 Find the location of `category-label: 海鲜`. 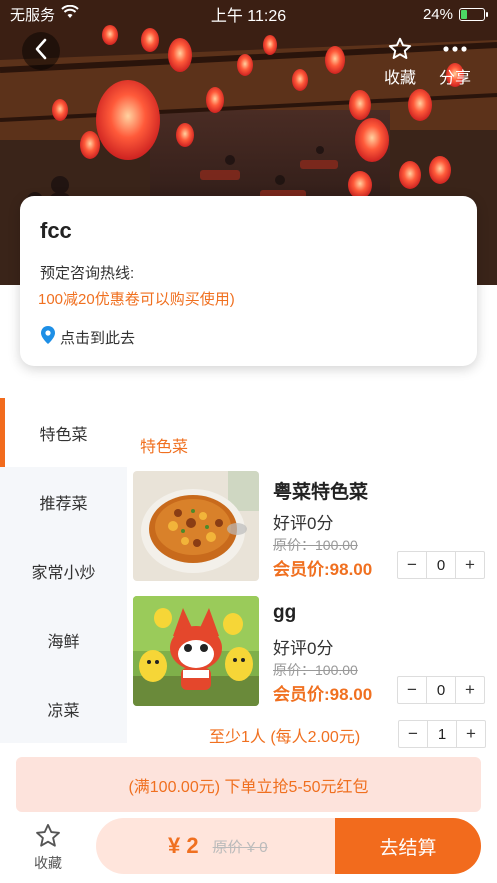

category-label: 海鲜 is located at coordinates (63, 642).